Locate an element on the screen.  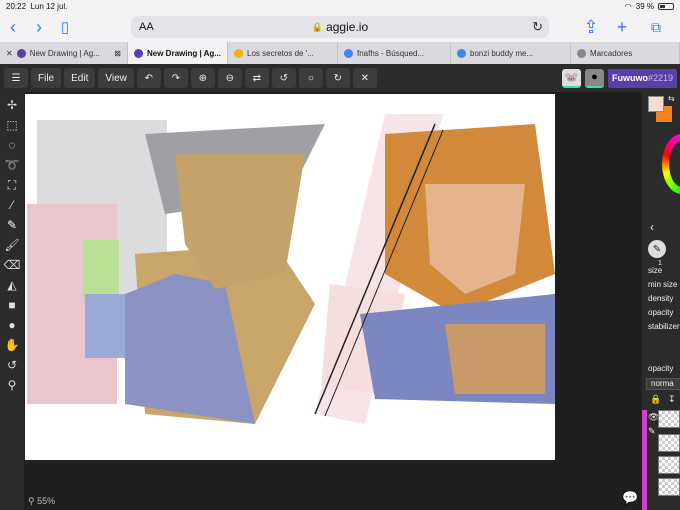
wifi-icon: ◠ is located at coordinates (628, 6).